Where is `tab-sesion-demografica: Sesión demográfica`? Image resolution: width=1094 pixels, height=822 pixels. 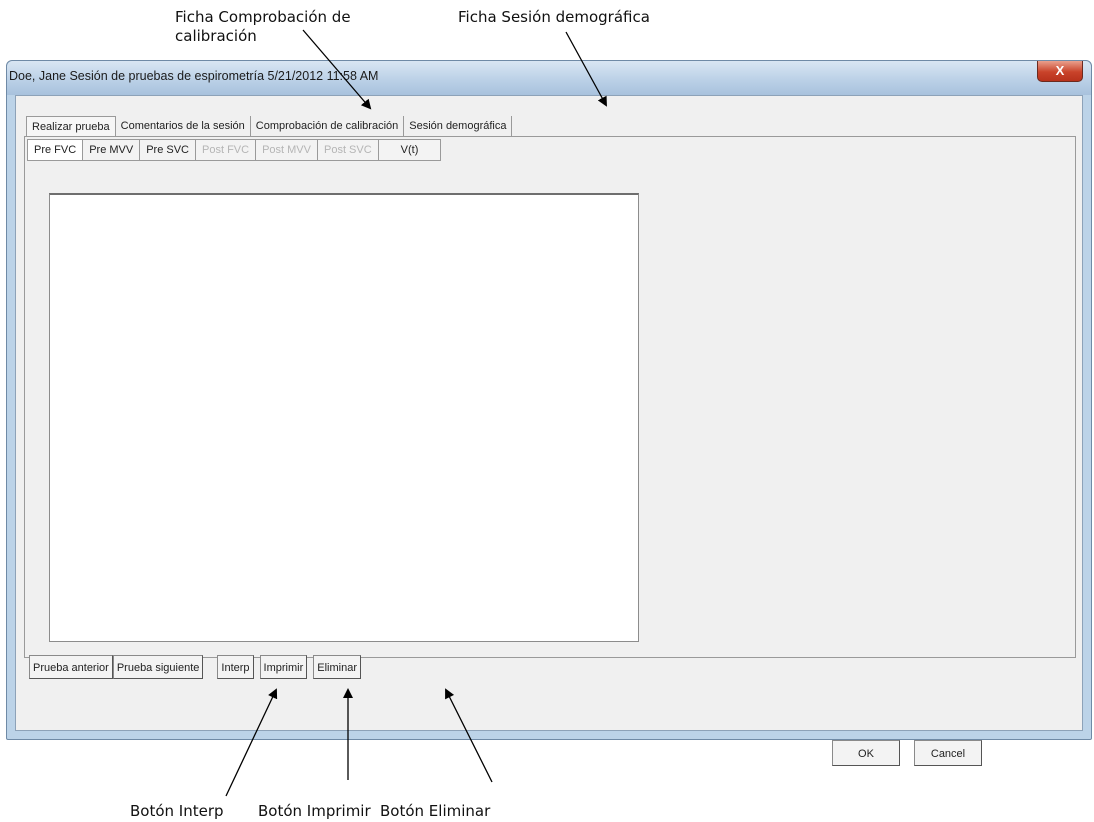
tab-sesion-demografica: Sesión demográfica is located at coordinates (458, 126).